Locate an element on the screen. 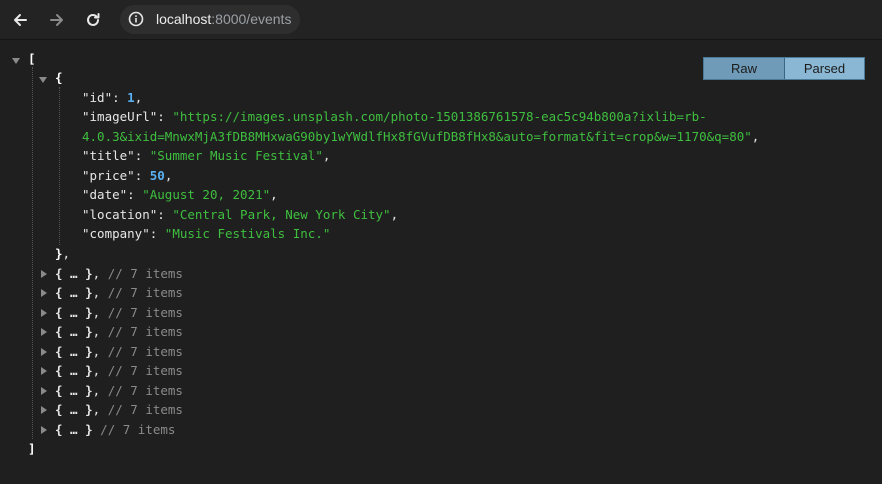 This screenshot has width=882, height=484. json-collapsed-item: { … } // 7 items is located at coordinates (115, 430).